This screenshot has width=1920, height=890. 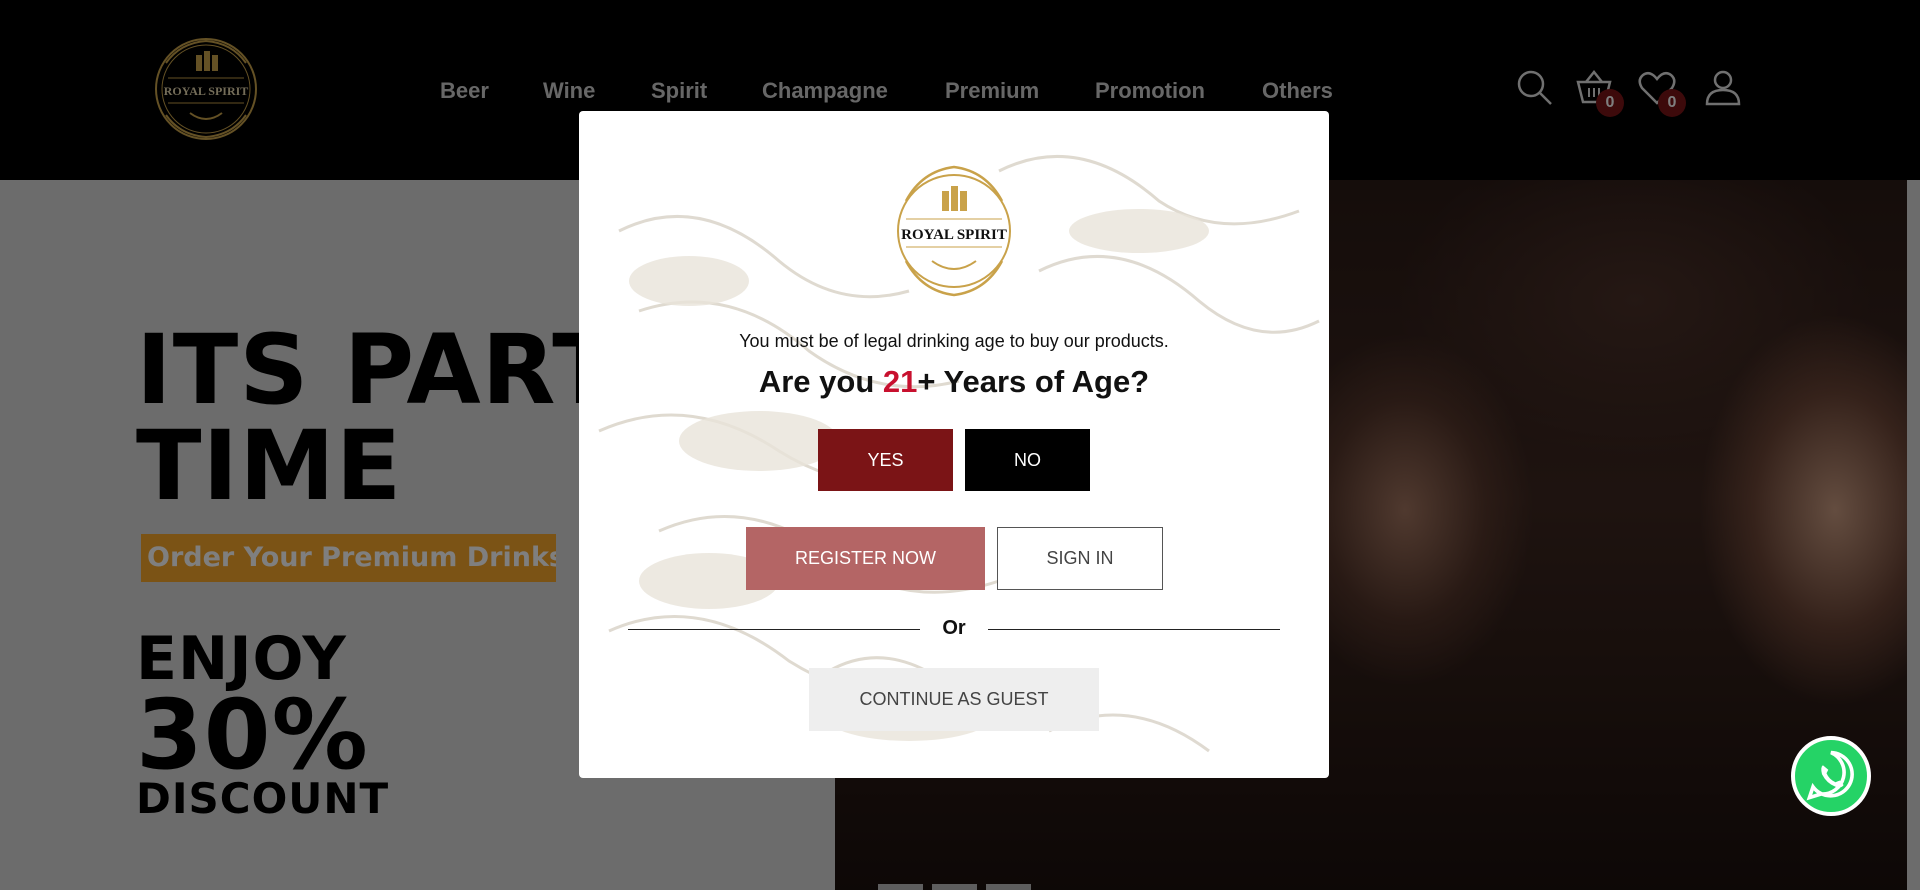 I want to click on modal-logo-text: ROYAL SPIRIT, so click(x=954, y=235).